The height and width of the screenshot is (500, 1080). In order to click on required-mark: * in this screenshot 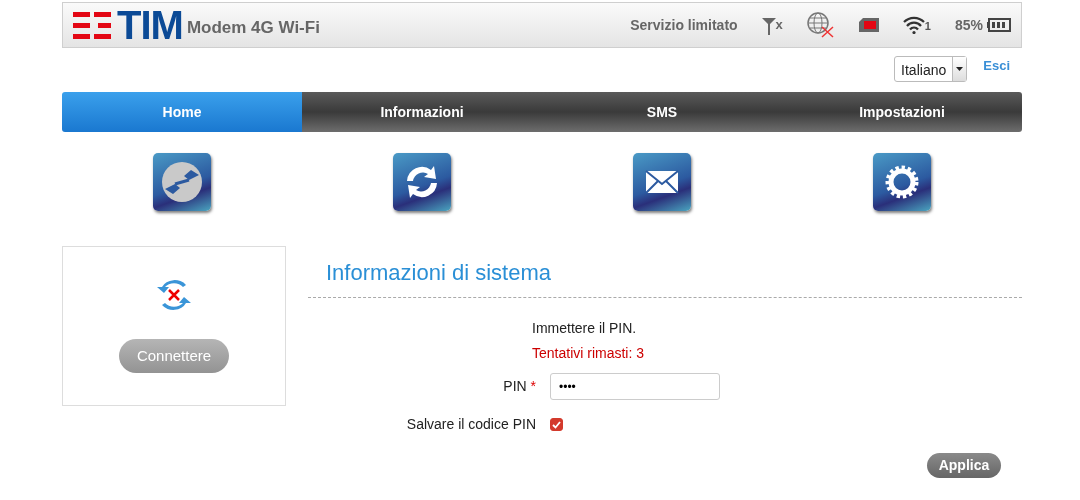, I will do `click(533, 386)`.